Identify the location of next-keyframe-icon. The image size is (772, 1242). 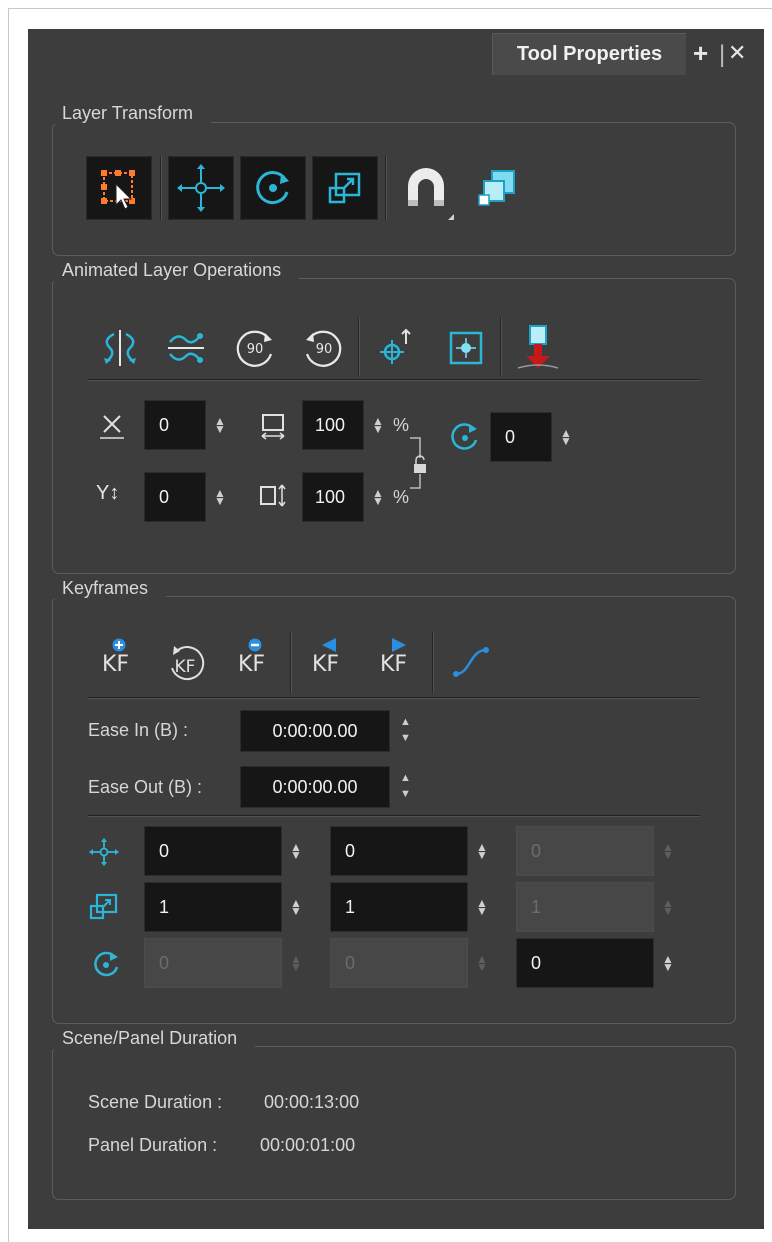
(399, 645).